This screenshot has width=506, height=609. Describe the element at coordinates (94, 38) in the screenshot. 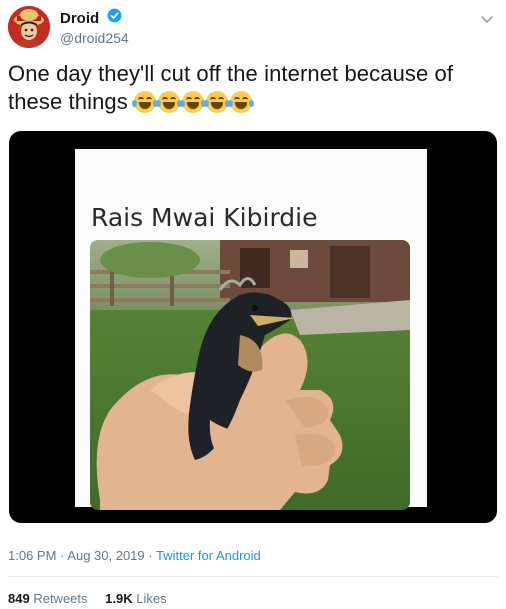

I see `user-handle: @droid254` at that location.